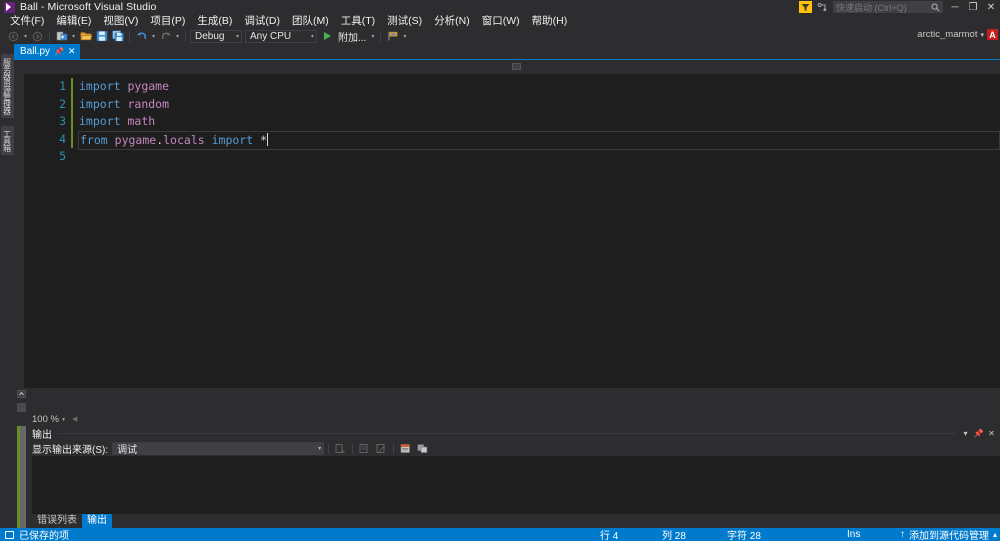  I want to click on find-message-icon, so click(340, 448).